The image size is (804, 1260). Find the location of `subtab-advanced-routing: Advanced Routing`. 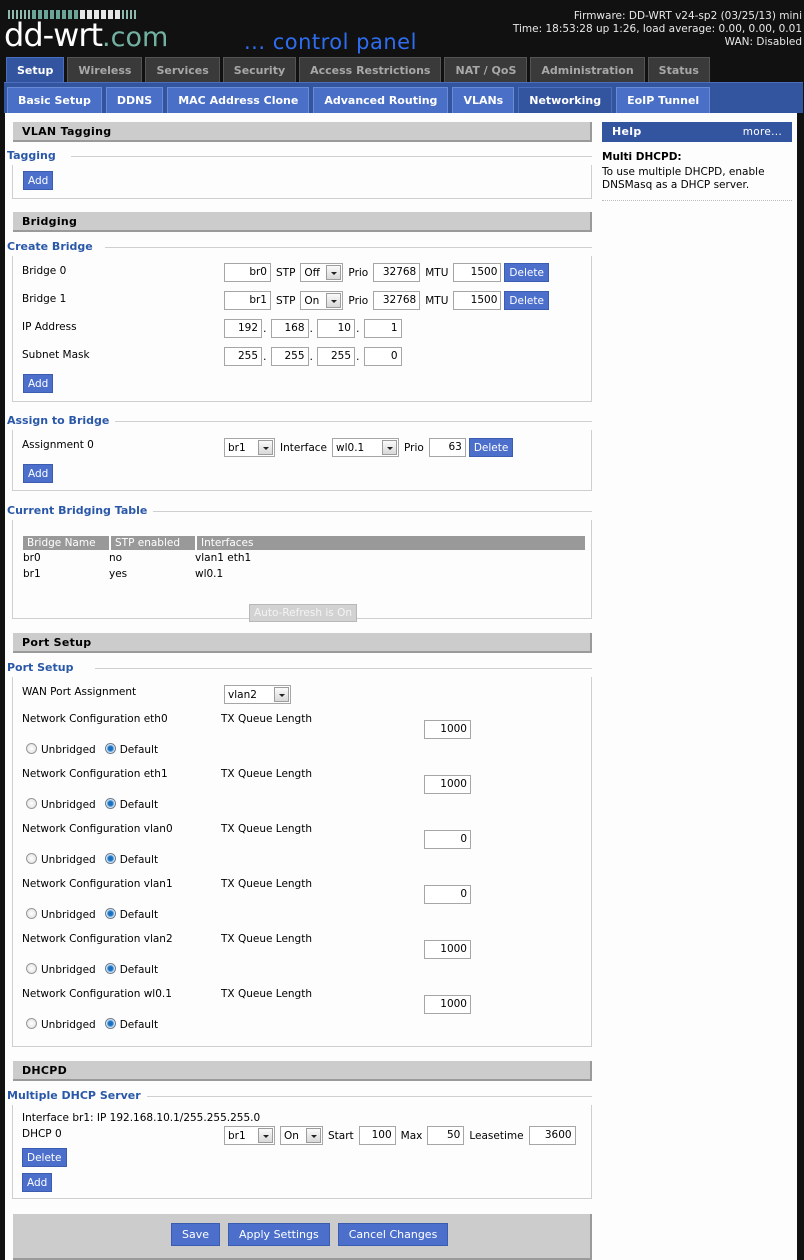

subtab-advanced-routing: Advanced Routing is located at coordinates (381, 100).